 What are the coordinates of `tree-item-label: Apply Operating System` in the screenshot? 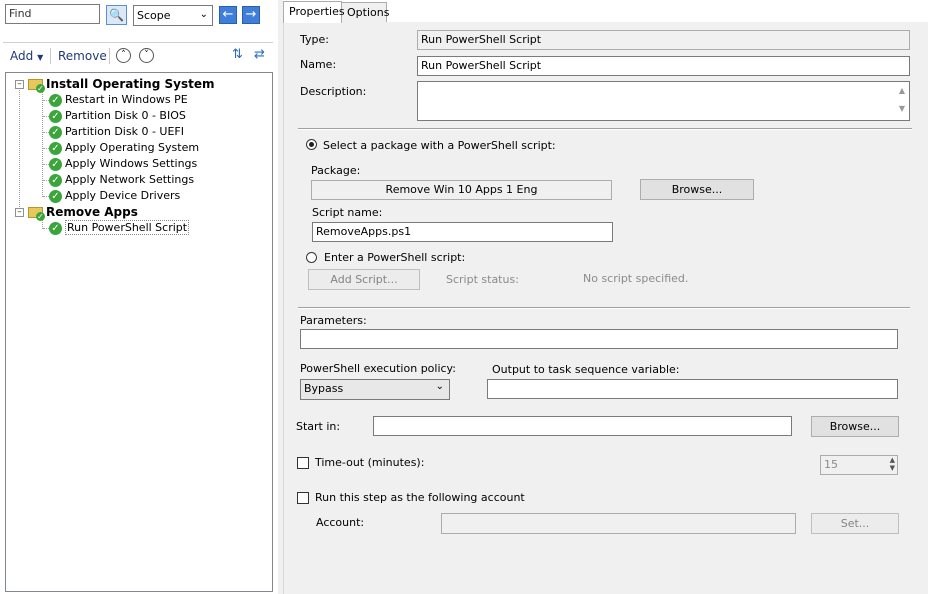 It's located at (132, 147).